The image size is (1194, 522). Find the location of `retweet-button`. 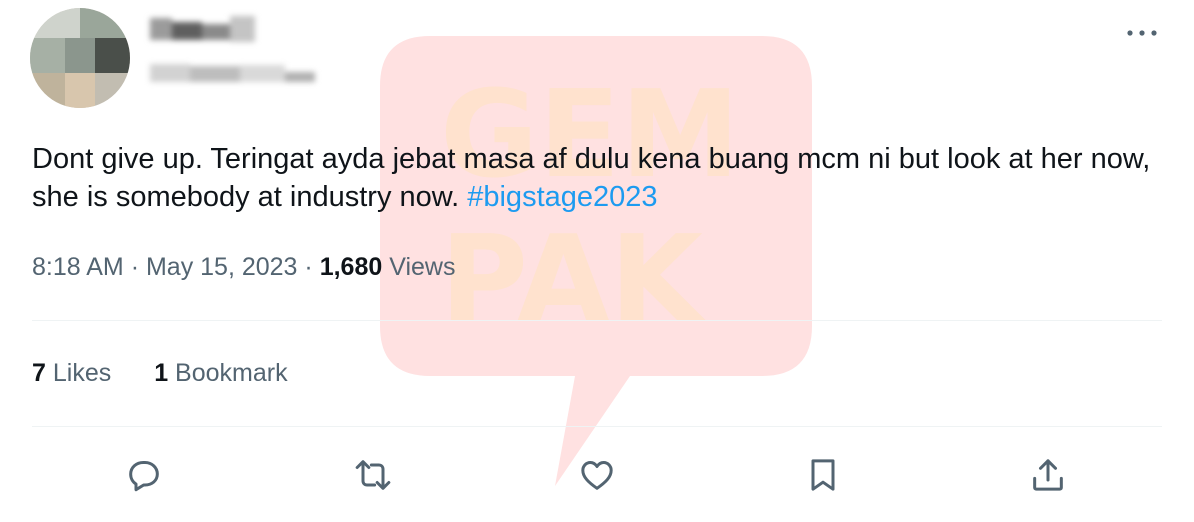

retweet-button is located at coordinates (373, 475).